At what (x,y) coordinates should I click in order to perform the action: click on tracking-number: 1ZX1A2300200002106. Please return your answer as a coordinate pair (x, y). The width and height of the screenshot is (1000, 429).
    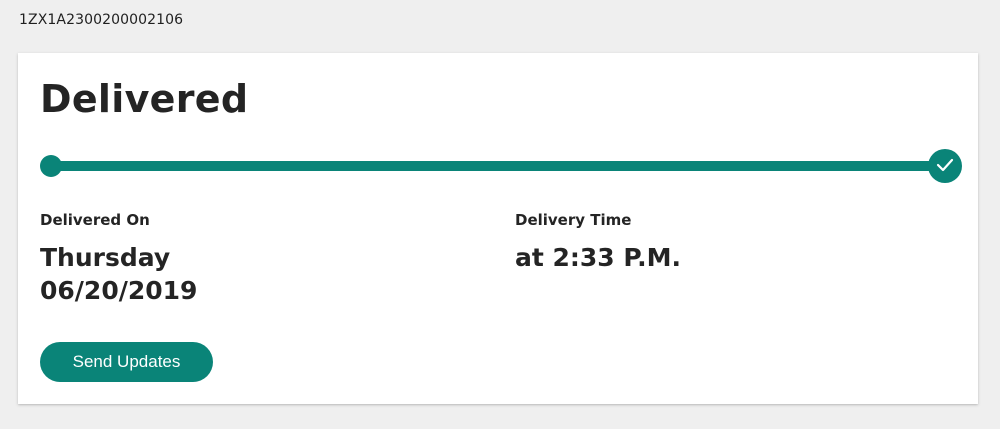
    Looking at the image, I should click on (101, 20).